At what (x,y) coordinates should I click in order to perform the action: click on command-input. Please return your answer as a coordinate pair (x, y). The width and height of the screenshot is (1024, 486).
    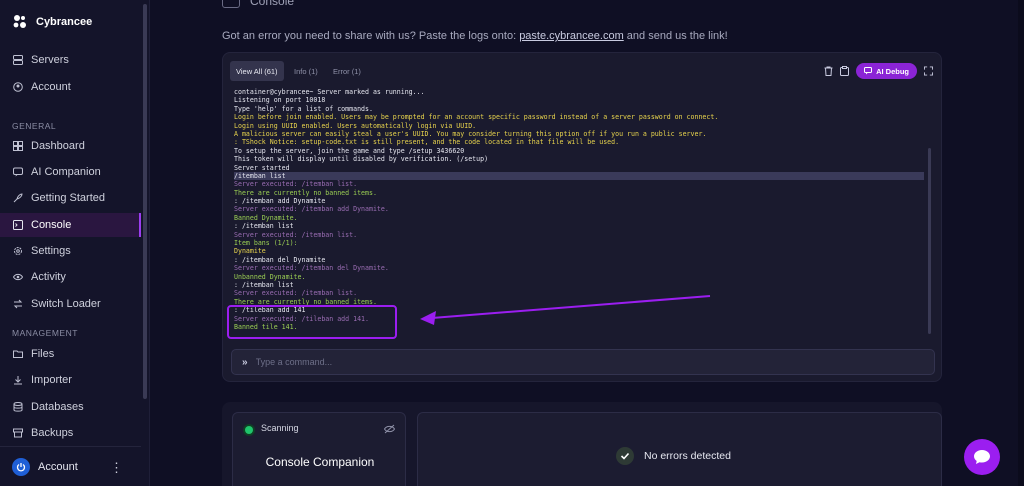
    Looking at the image, I should click on (575, 362).